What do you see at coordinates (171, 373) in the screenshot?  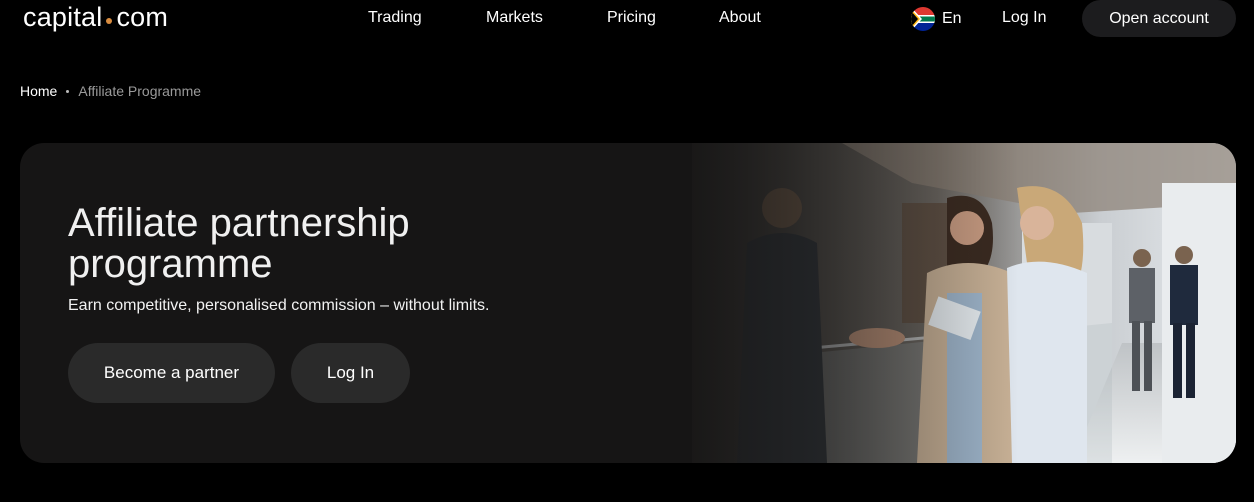 I see `become-partner-button: Become a partner` at bounding box center [171, 373].